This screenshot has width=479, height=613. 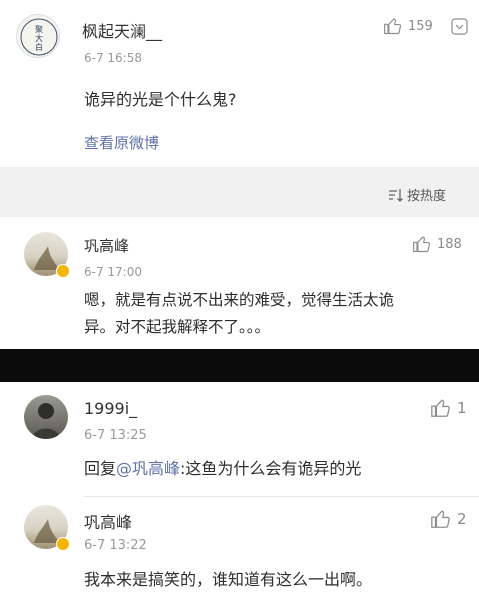 I want to click on screenshot-divider-band, so click(x=239, y=365).